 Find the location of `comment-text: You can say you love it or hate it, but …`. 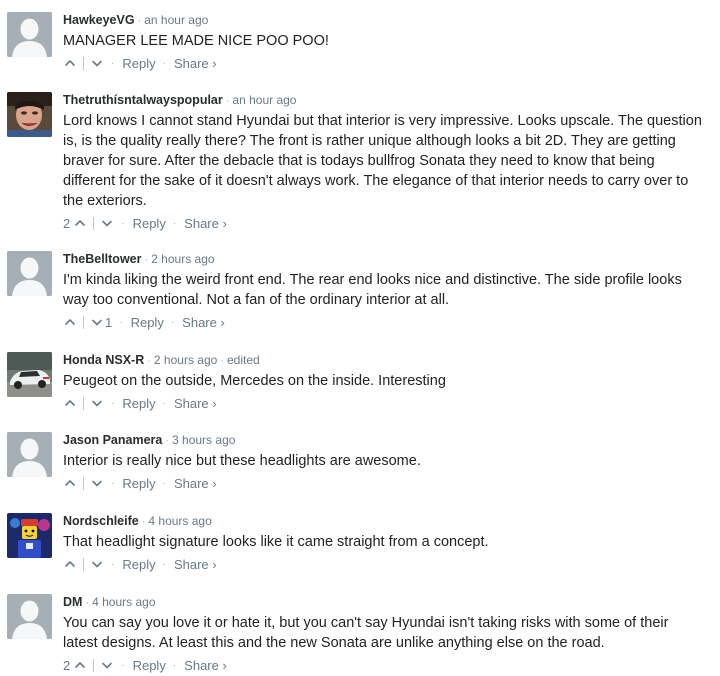

comment-text: You can say you love it or hate it, but … is located at coordinates (366, 633).